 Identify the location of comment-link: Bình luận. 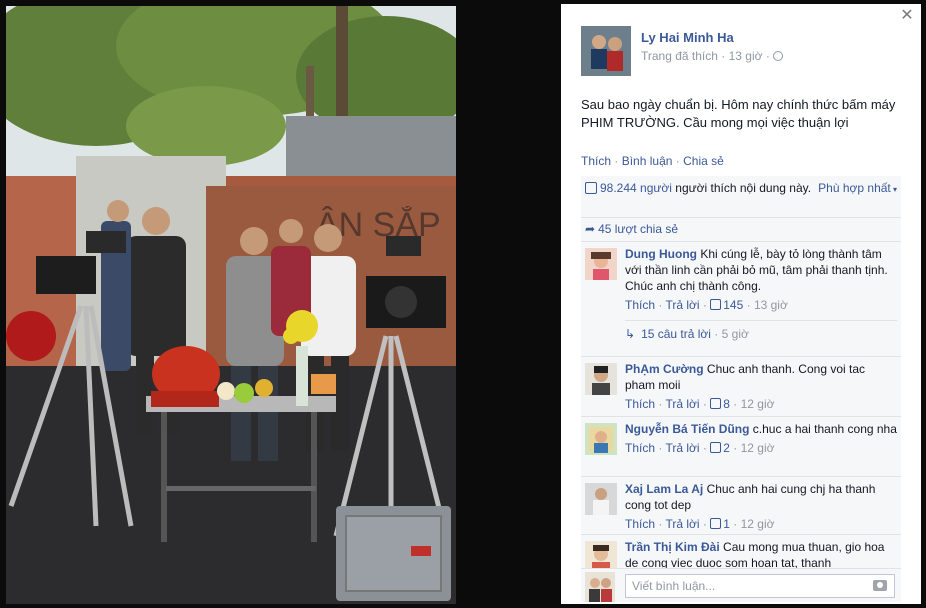
(647, 161).